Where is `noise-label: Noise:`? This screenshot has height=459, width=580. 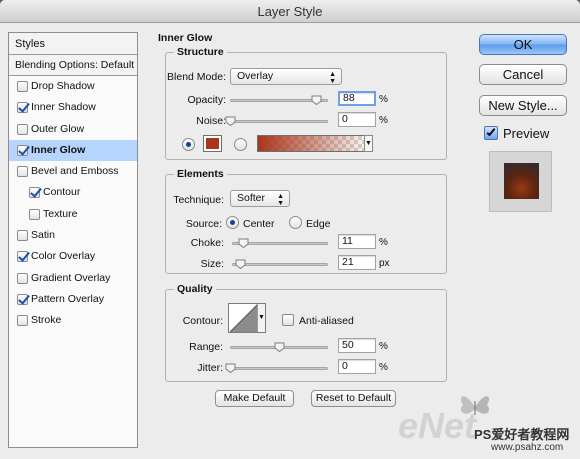 noise-label: Noise: is located at coordinates (211, 121).